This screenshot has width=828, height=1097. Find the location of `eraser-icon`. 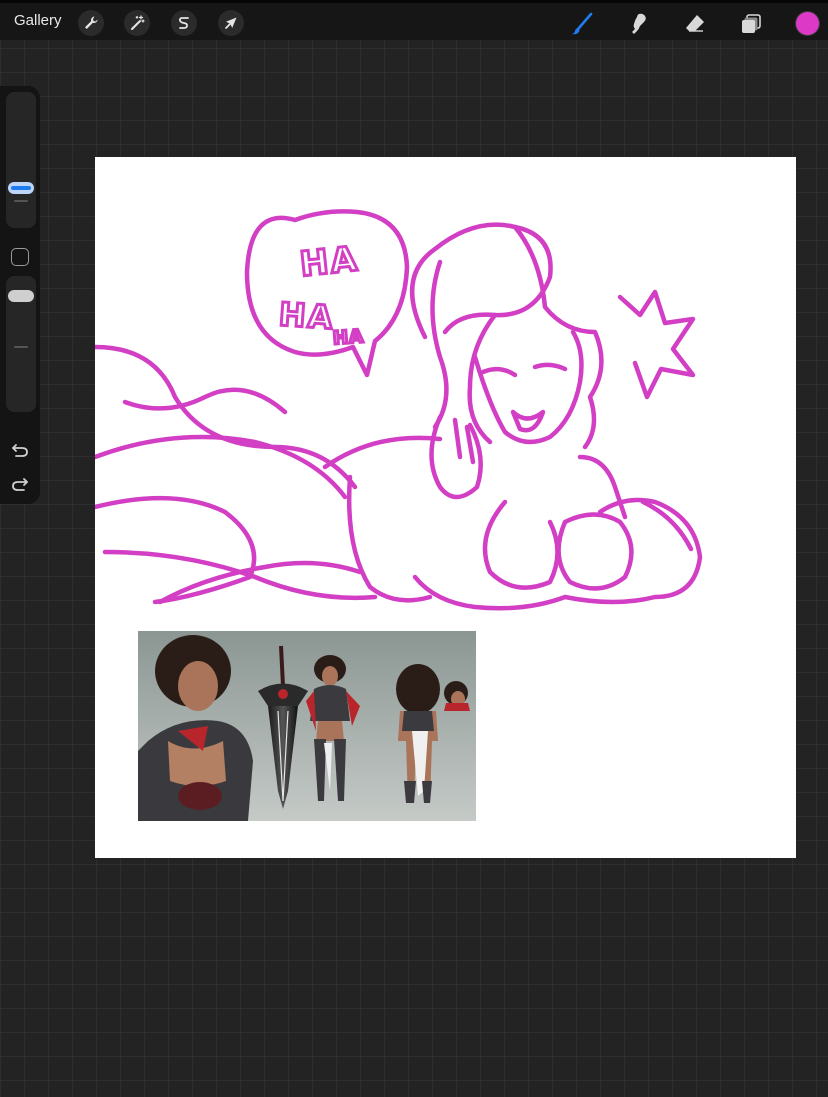

eraser-icon is located at coordinates (695, 23).